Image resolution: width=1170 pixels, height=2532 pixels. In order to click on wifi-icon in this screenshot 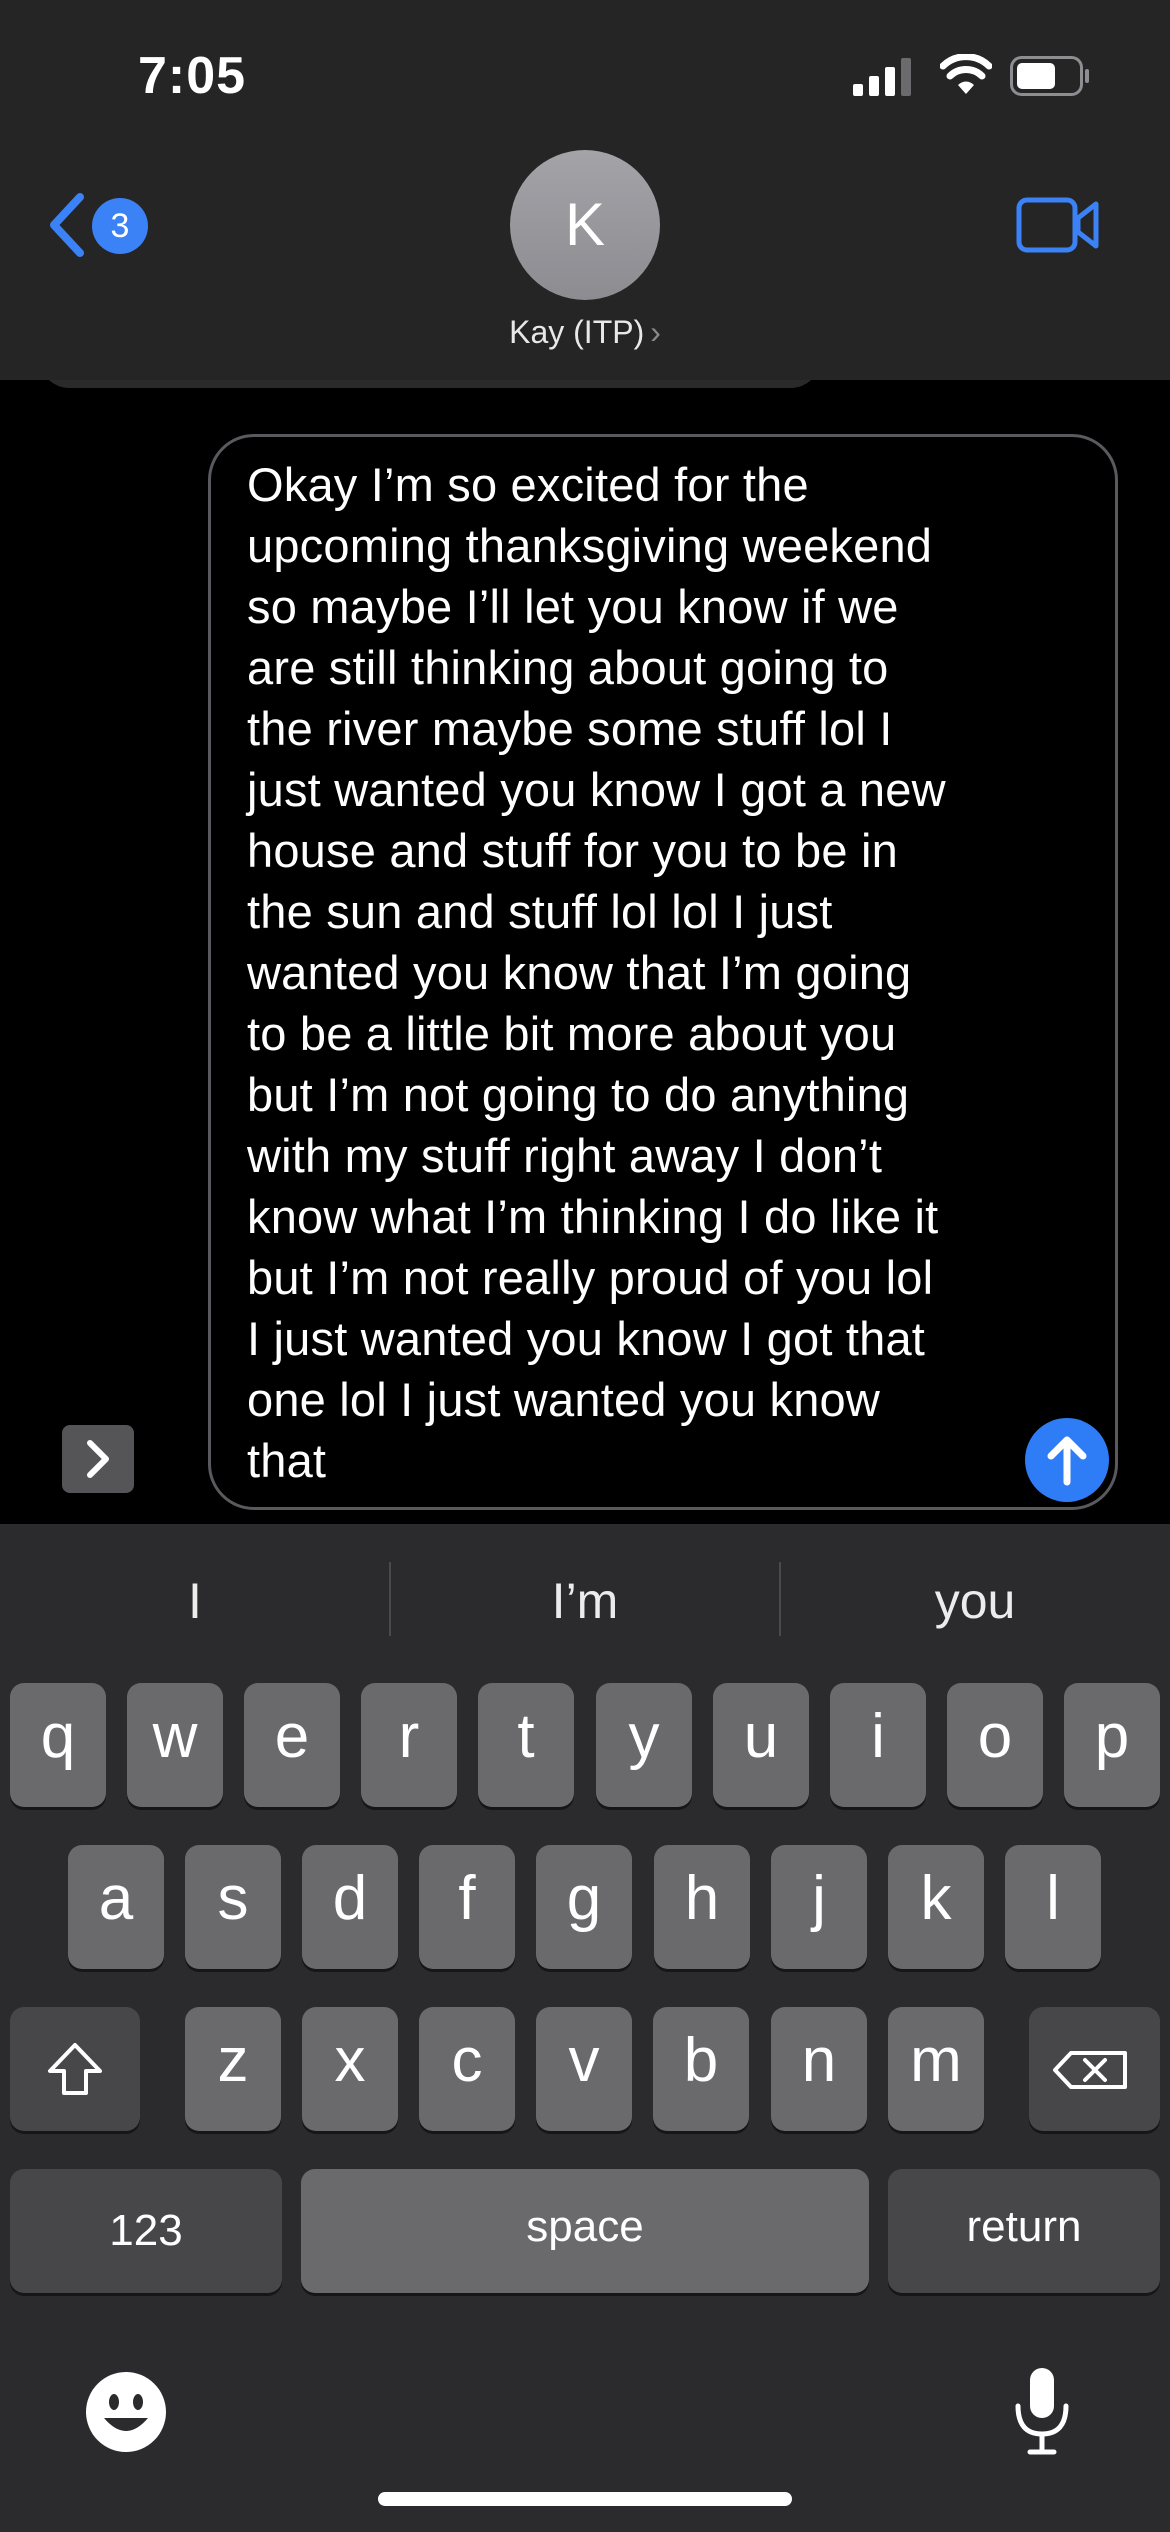, I will do `click(966, 74)`.